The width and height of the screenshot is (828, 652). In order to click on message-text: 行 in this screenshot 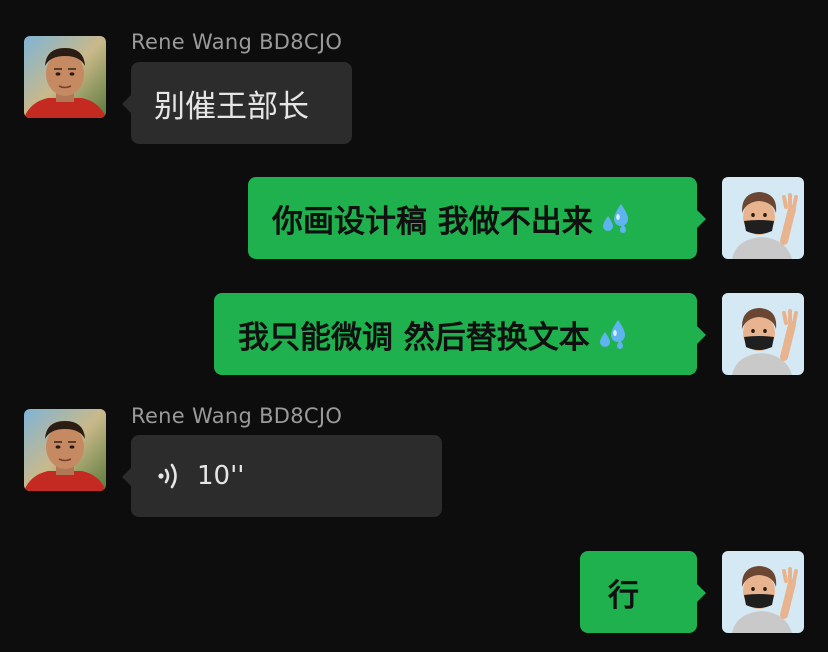, I will do `click(623, 595)`.